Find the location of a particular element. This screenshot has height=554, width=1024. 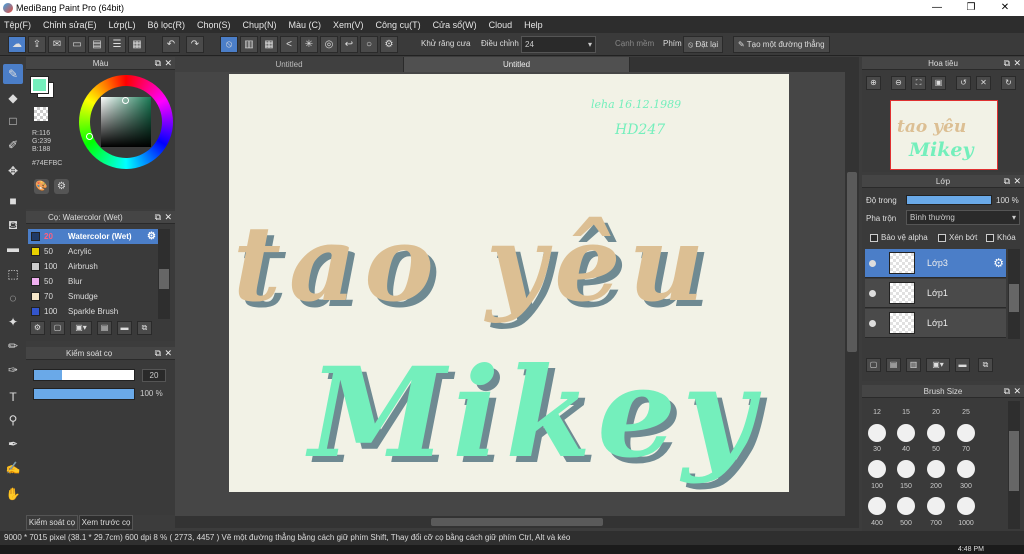

horizontal-scrollbar is located at coordinates (517, 522).